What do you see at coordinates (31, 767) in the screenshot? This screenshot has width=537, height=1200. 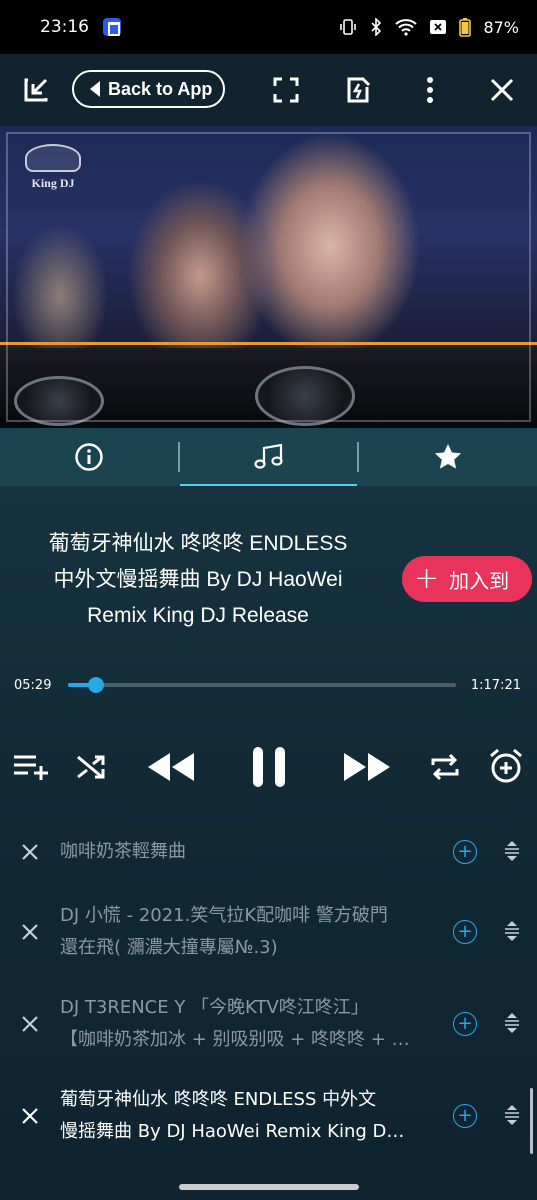 I see `add-to-queue-icon` at bounding box center [31, 767].